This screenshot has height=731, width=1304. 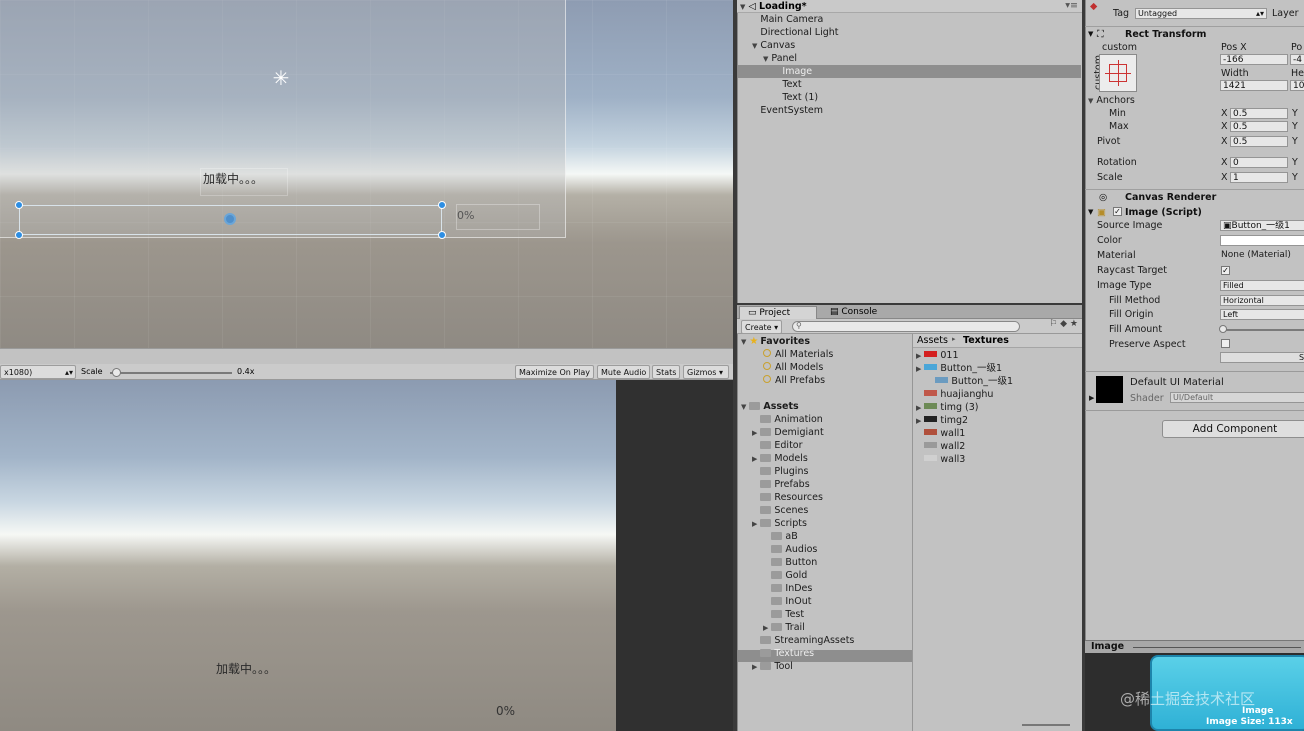 What do you see at coordinates (1117, 211) in the screenshot?
I see `image-enabled-checkbox: ✓` at bounding box center [1117, 211].